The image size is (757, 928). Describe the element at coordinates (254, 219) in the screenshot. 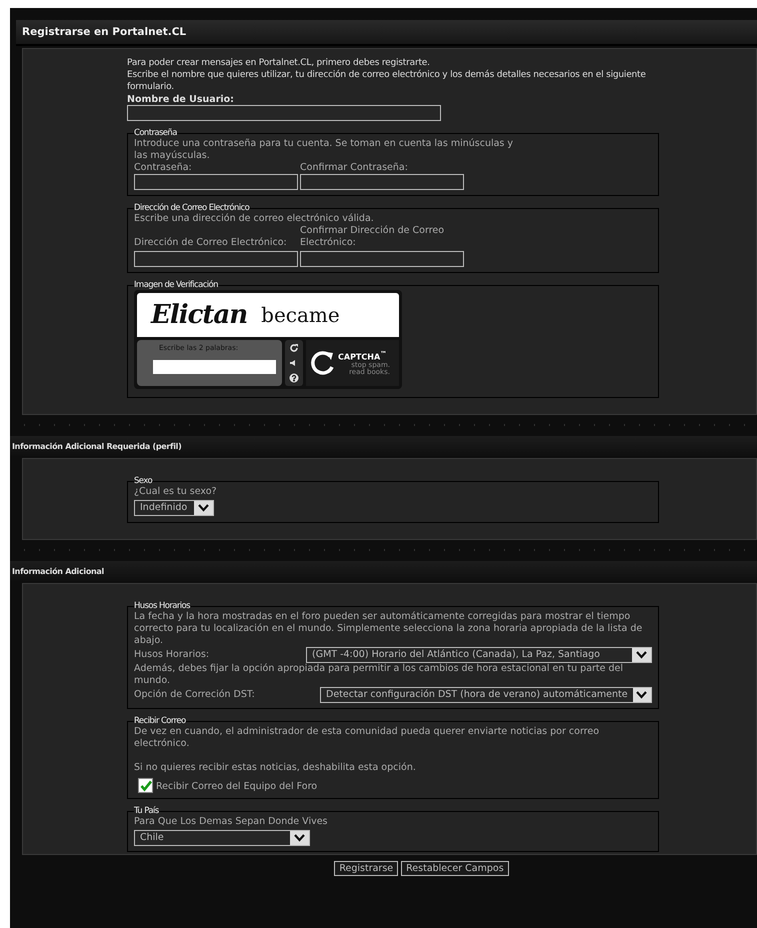

I see `hint-text: Escribe una dirección de correo electrónico válida.` at that location.